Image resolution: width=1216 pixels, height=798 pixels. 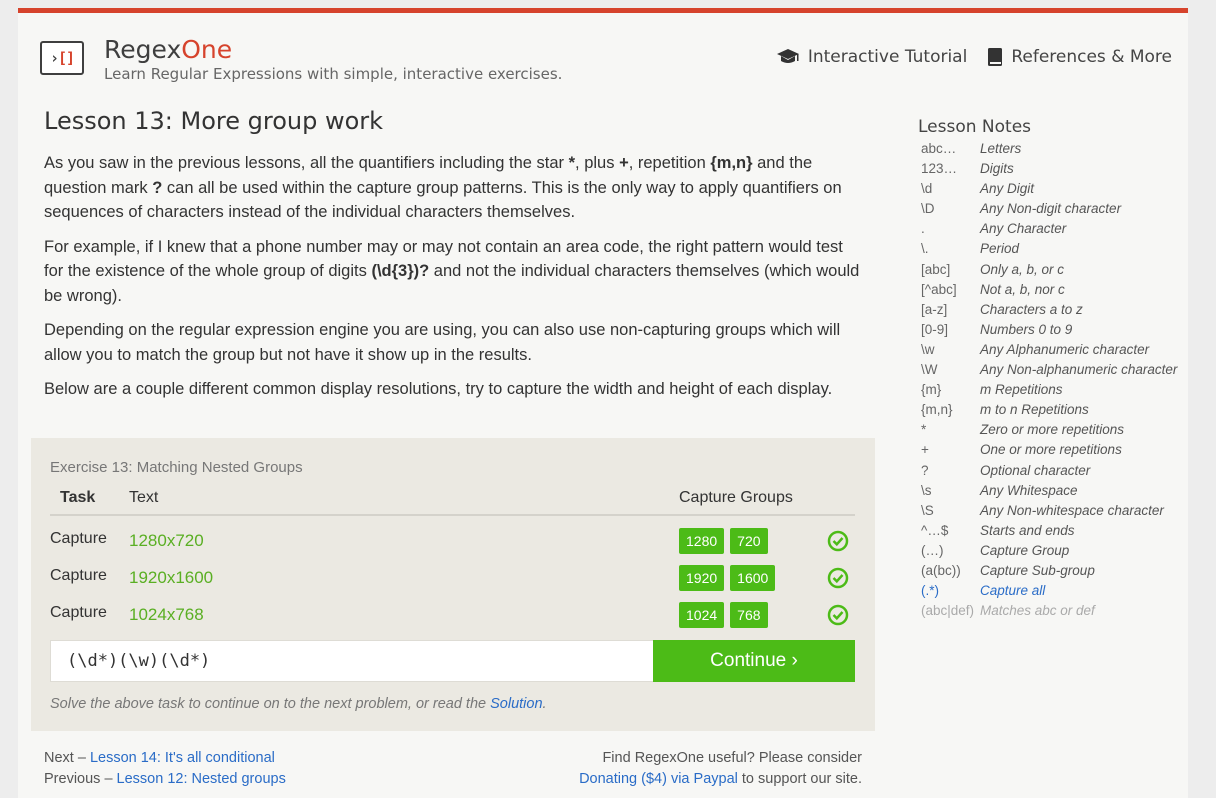 I want to click on previous-lesson-link: Lesson 12: Nested groups, so click(x=201, y=779).